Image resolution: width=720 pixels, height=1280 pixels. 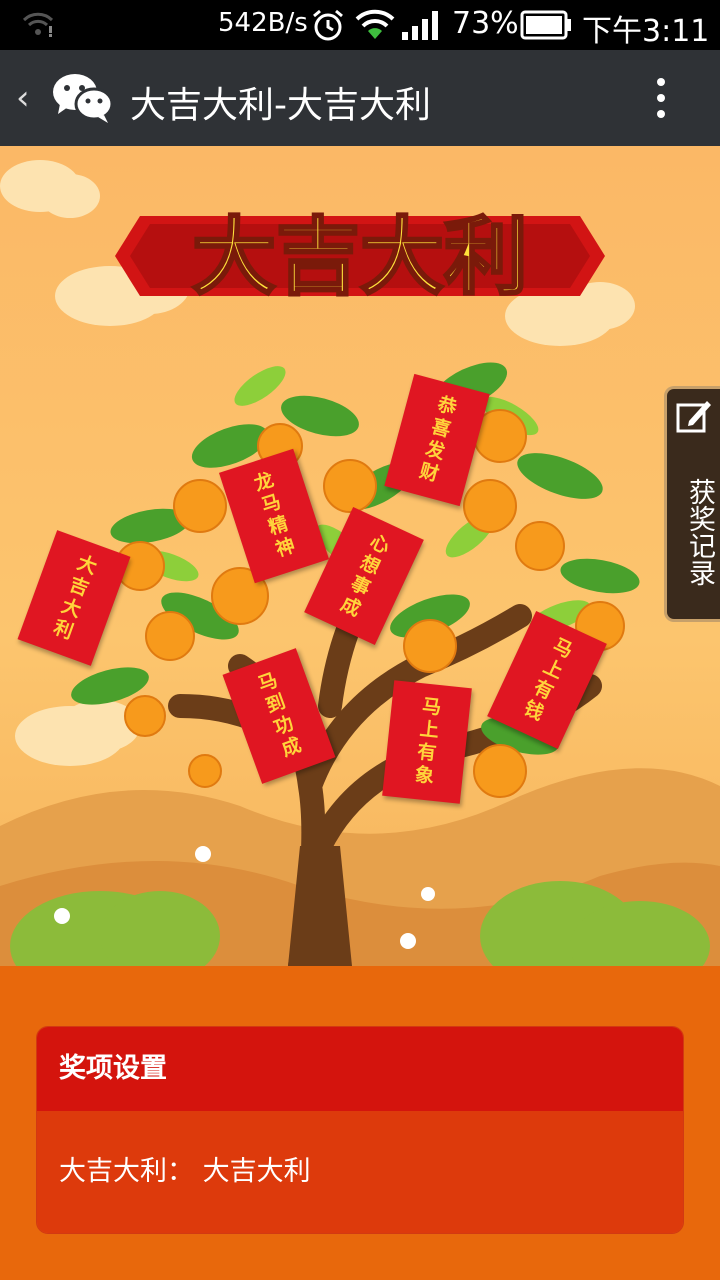 What do you see at coordinates (375, 24) in the screenshot?
I see `wifi-icon` at bounding box center [375, 24].